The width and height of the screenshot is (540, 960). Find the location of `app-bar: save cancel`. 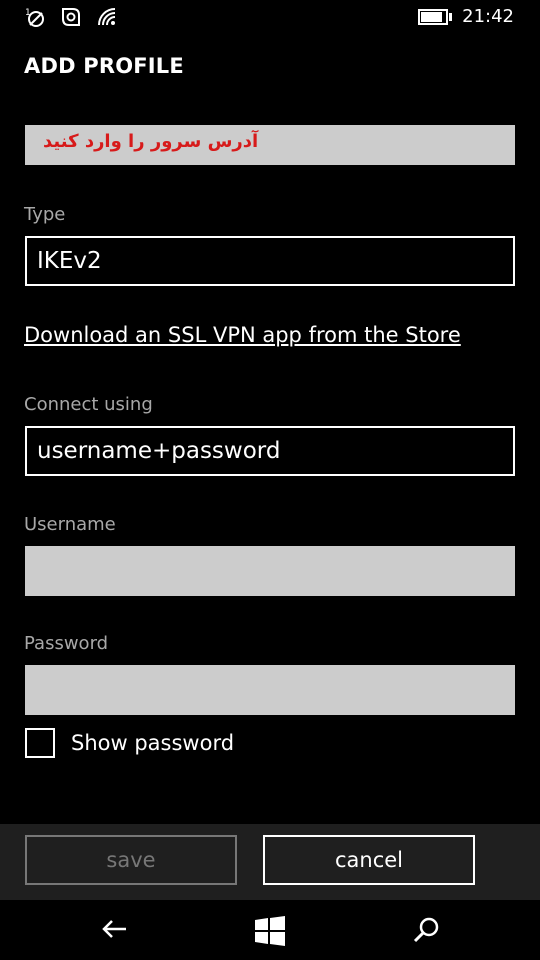

app-bar: save cancel is located at coordinates (270, 862).